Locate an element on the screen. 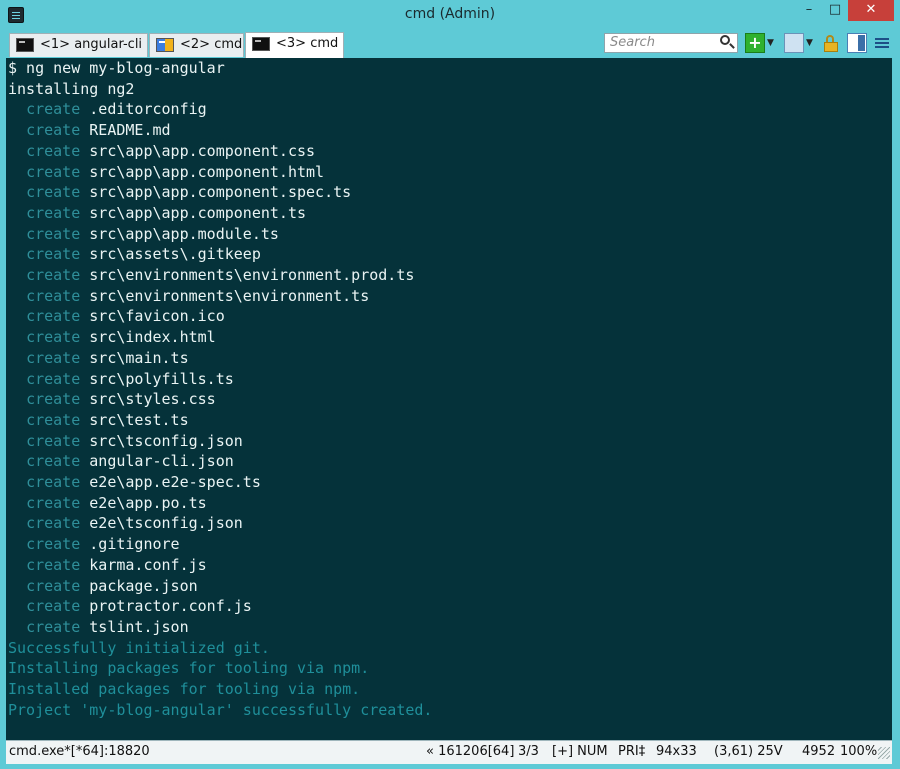 The image size is (900, 769). created-file-path: src\app\app.component.ts is located at coordinates (198, 213).